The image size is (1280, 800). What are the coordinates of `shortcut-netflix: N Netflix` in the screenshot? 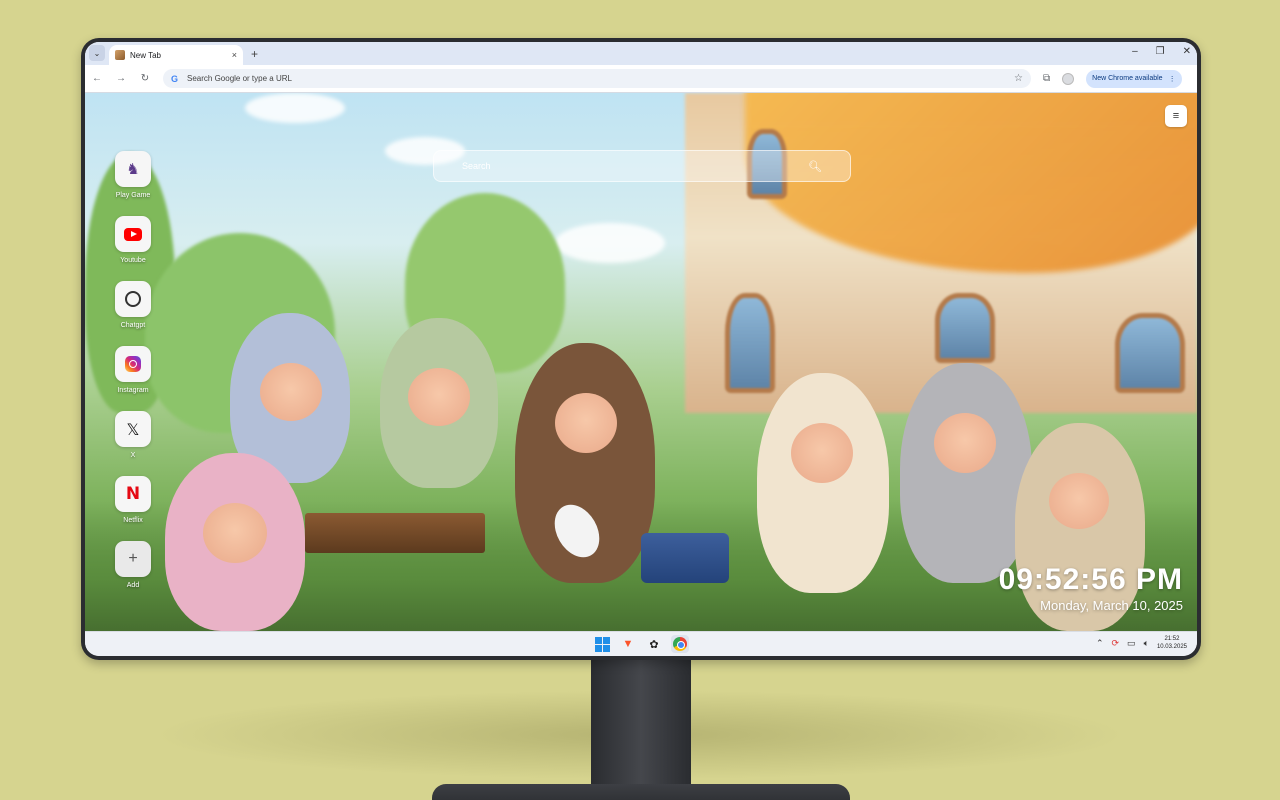 It's located at (133, 502).